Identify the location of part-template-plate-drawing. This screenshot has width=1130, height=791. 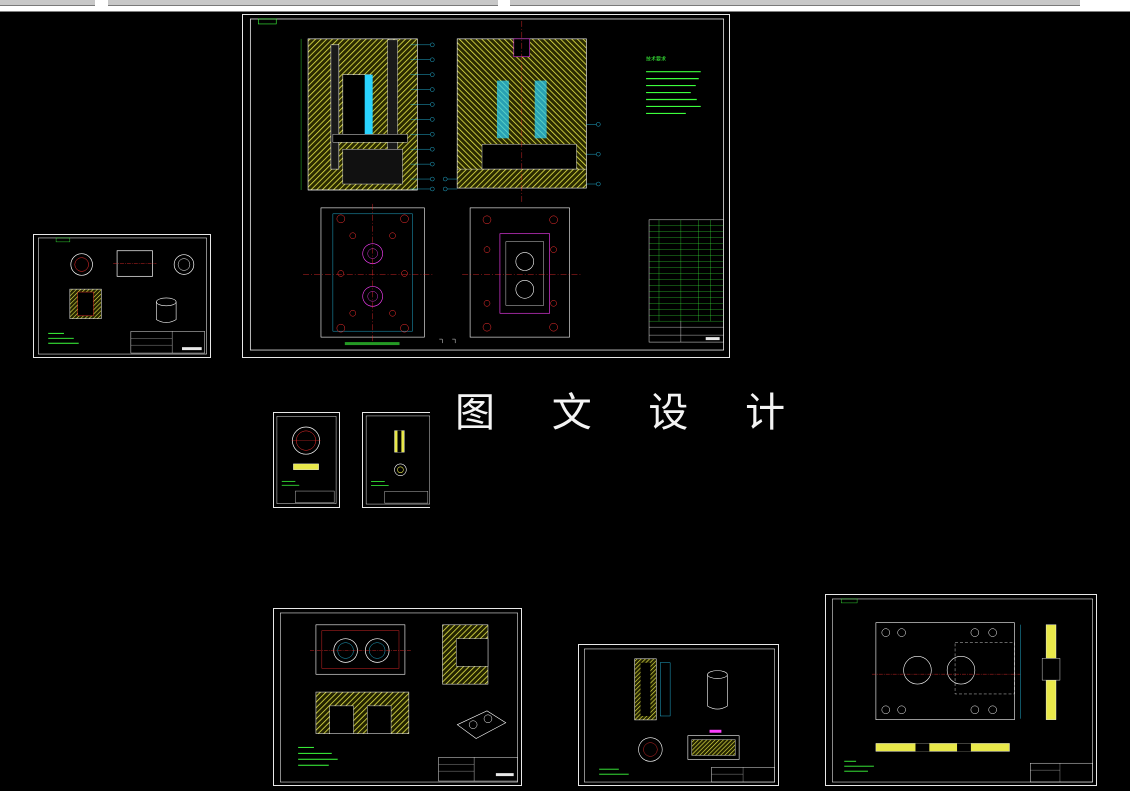
(962, 690).